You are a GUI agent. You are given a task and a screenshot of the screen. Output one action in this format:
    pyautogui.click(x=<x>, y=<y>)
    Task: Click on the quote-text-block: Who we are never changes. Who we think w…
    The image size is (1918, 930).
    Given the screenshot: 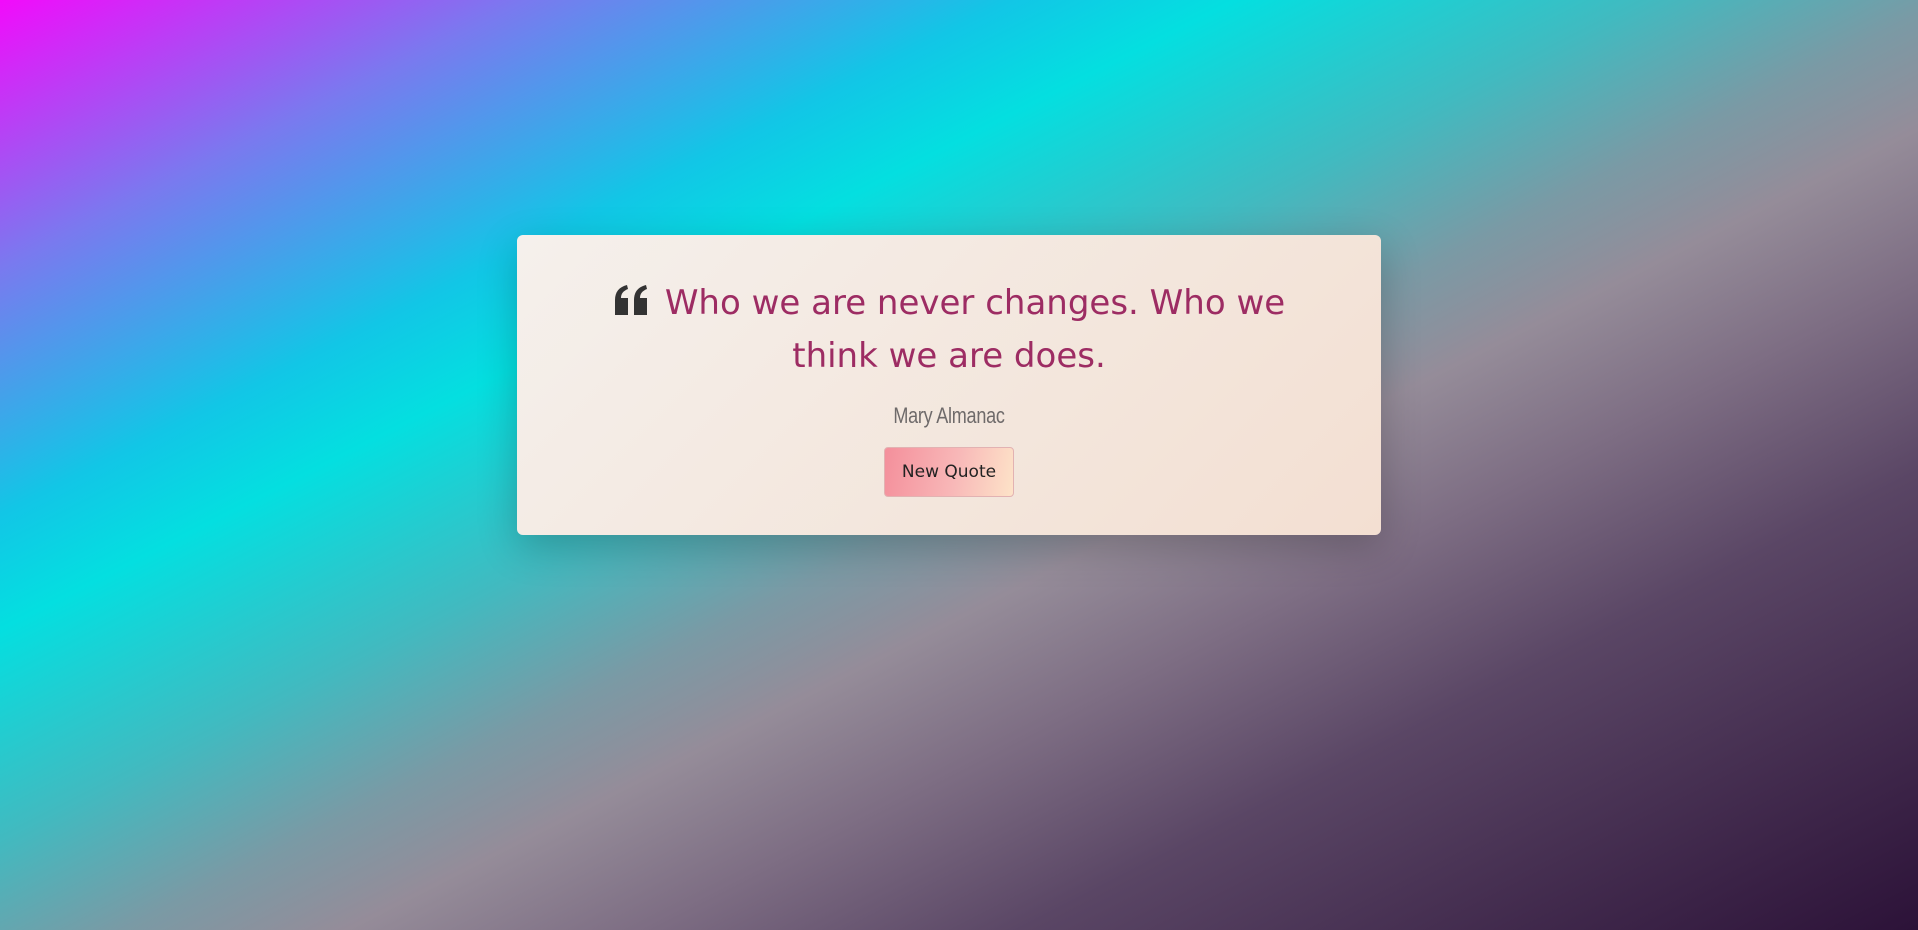 What is the action you would take?
    pyautogui.click(x=949, y=330)
    